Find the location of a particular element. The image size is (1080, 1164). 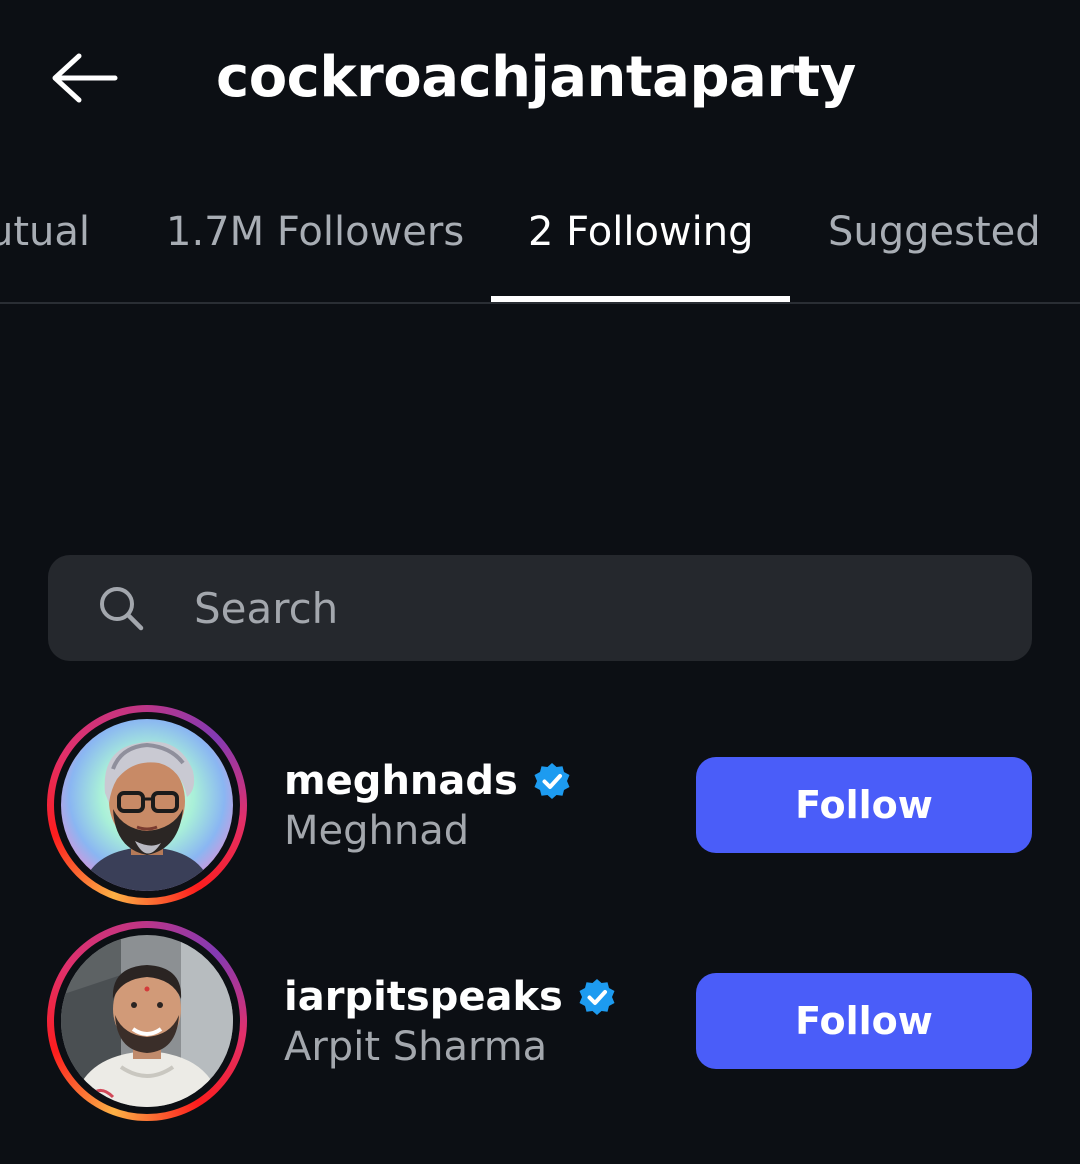

username: iarpitspeaks is located at coordinates (423, 997).